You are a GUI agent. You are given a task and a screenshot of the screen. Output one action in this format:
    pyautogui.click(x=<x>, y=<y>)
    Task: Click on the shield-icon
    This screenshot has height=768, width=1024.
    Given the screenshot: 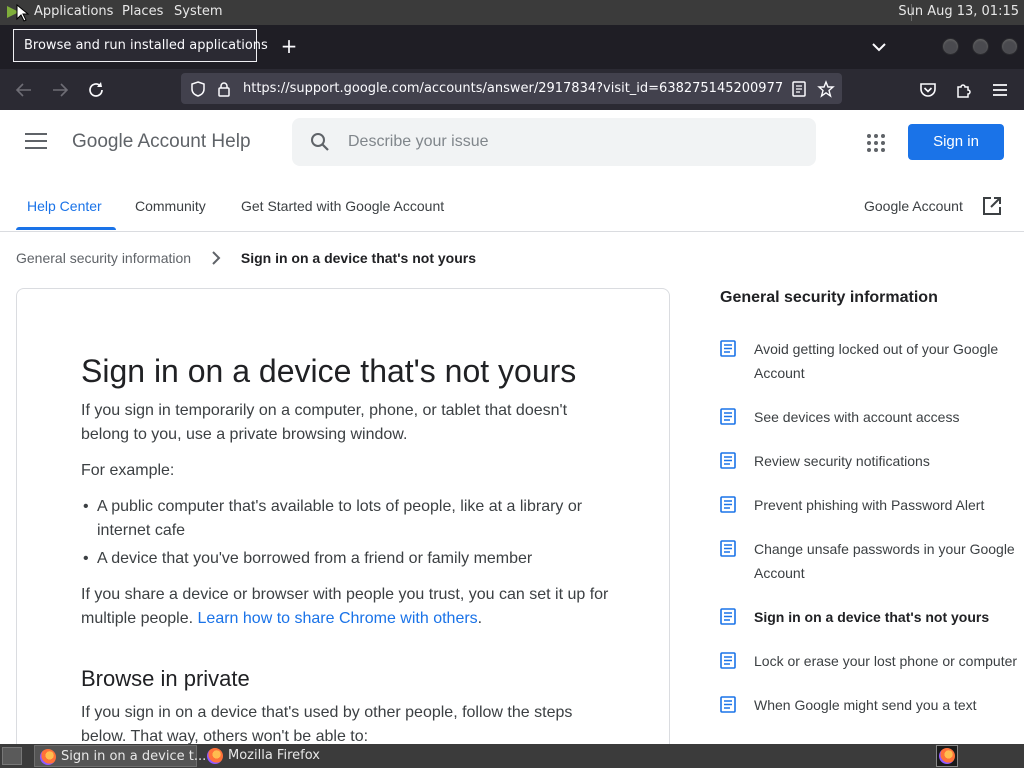 What is the action you would take?
    pyautogui.click(x=198, y=89)
    